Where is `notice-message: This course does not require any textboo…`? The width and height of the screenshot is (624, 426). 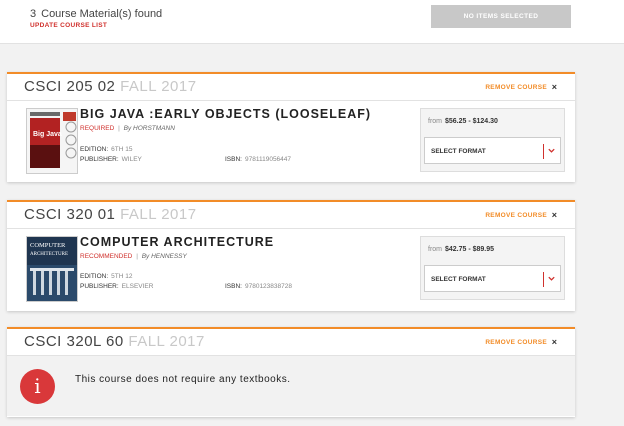 notice-message: This course does not require any textboo… is located at coordinates (183, 379).